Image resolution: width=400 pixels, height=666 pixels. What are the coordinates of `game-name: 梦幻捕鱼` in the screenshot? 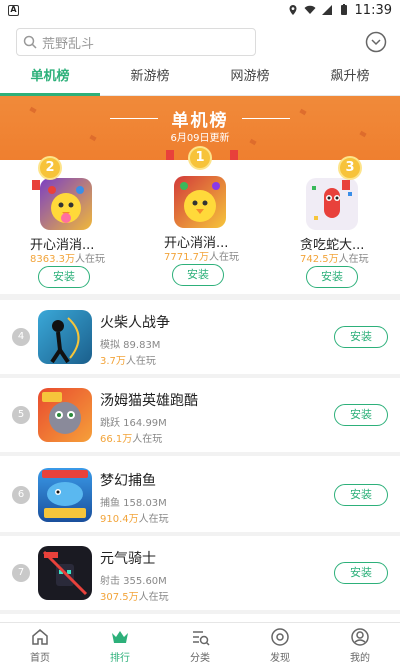 It's located at (128, 481).